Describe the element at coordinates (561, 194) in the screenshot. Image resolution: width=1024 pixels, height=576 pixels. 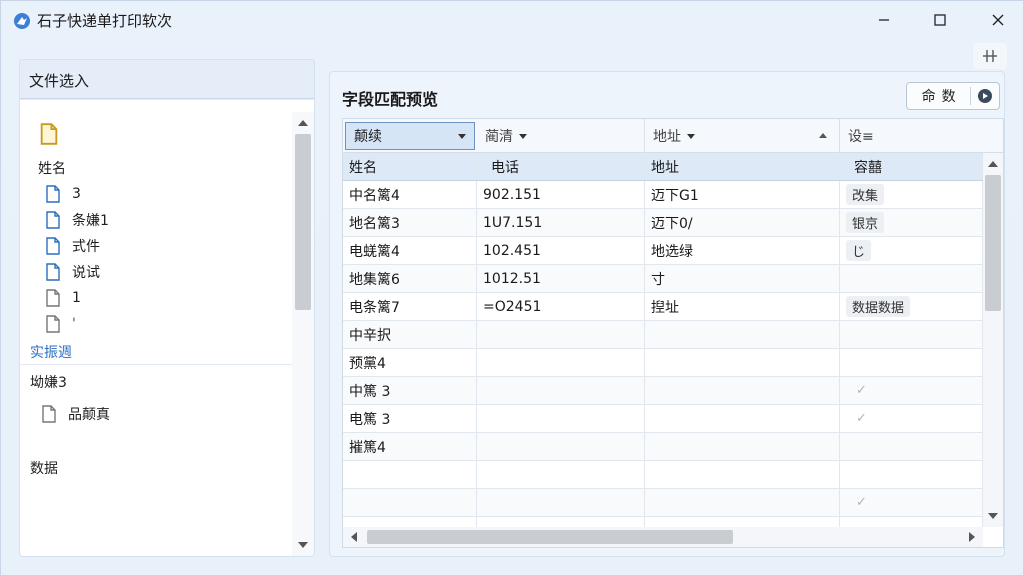
I see `table-cell: 902.151` at that location.